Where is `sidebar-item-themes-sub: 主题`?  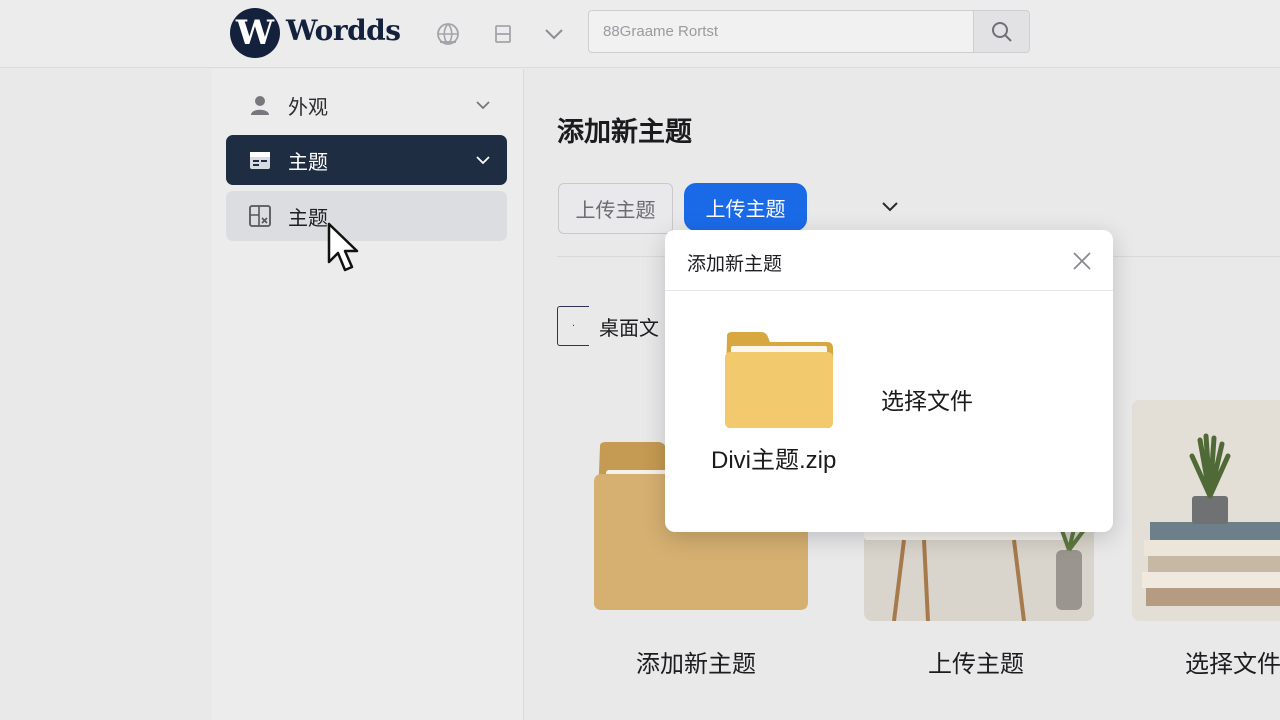 sidebar-item-themes-sub: 主题 is located at coordinates (366, 216).